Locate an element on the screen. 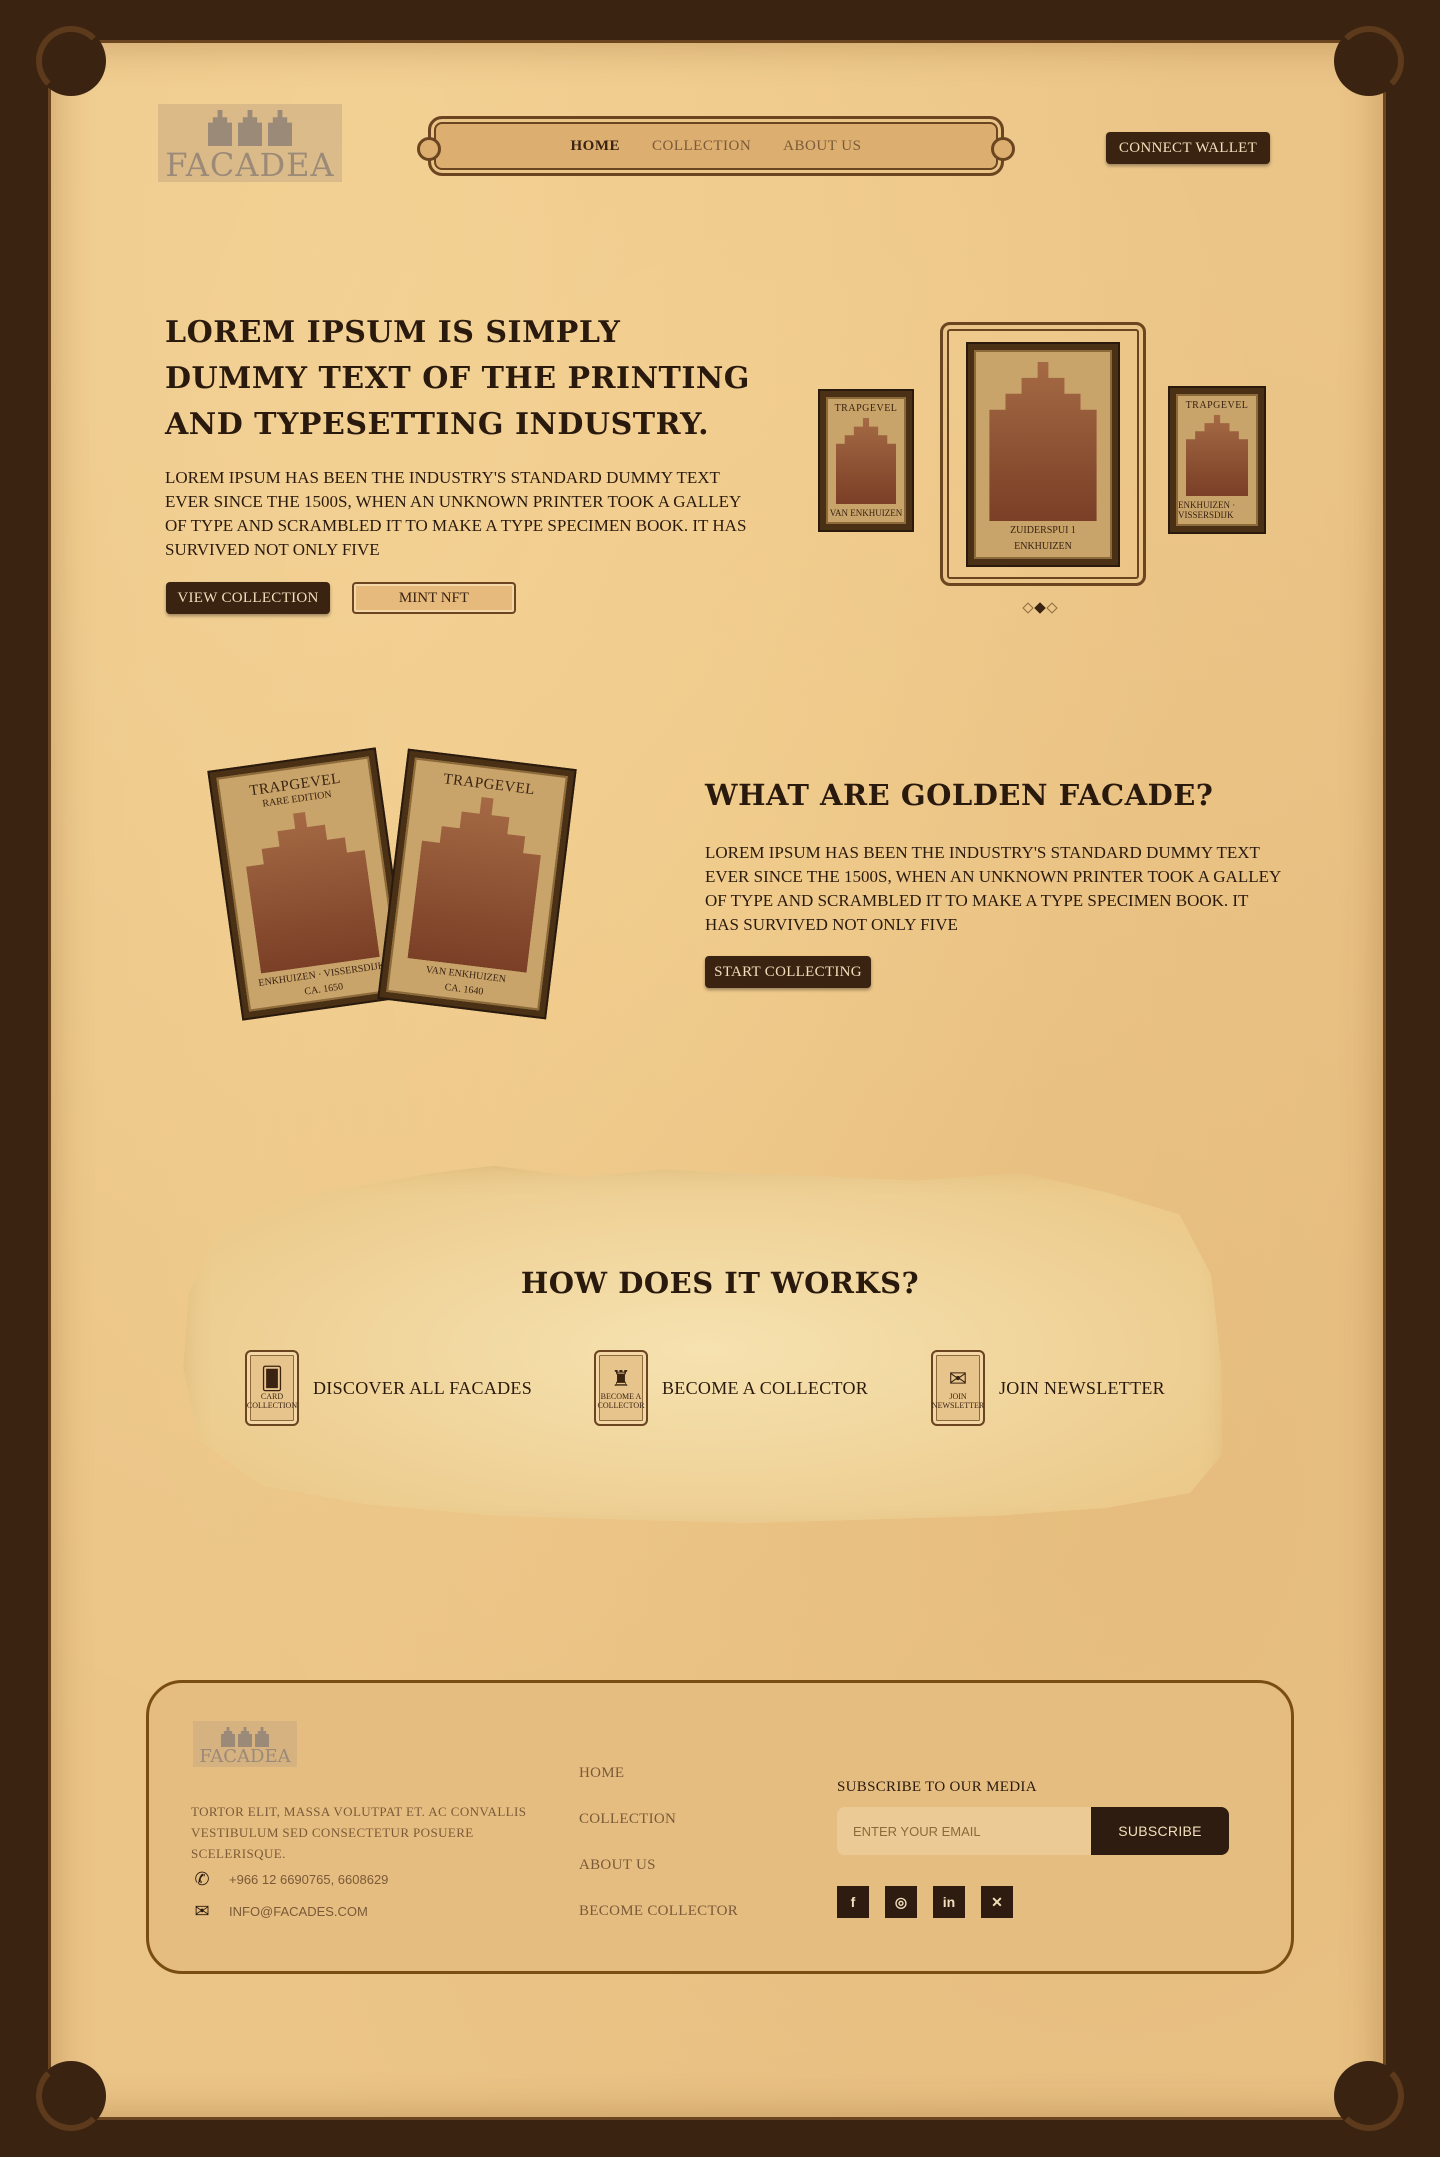 The image size is (1440, 2157). card-caption-line1: ZUIDERSPUI 1 is located at coordinates (1043, 530).